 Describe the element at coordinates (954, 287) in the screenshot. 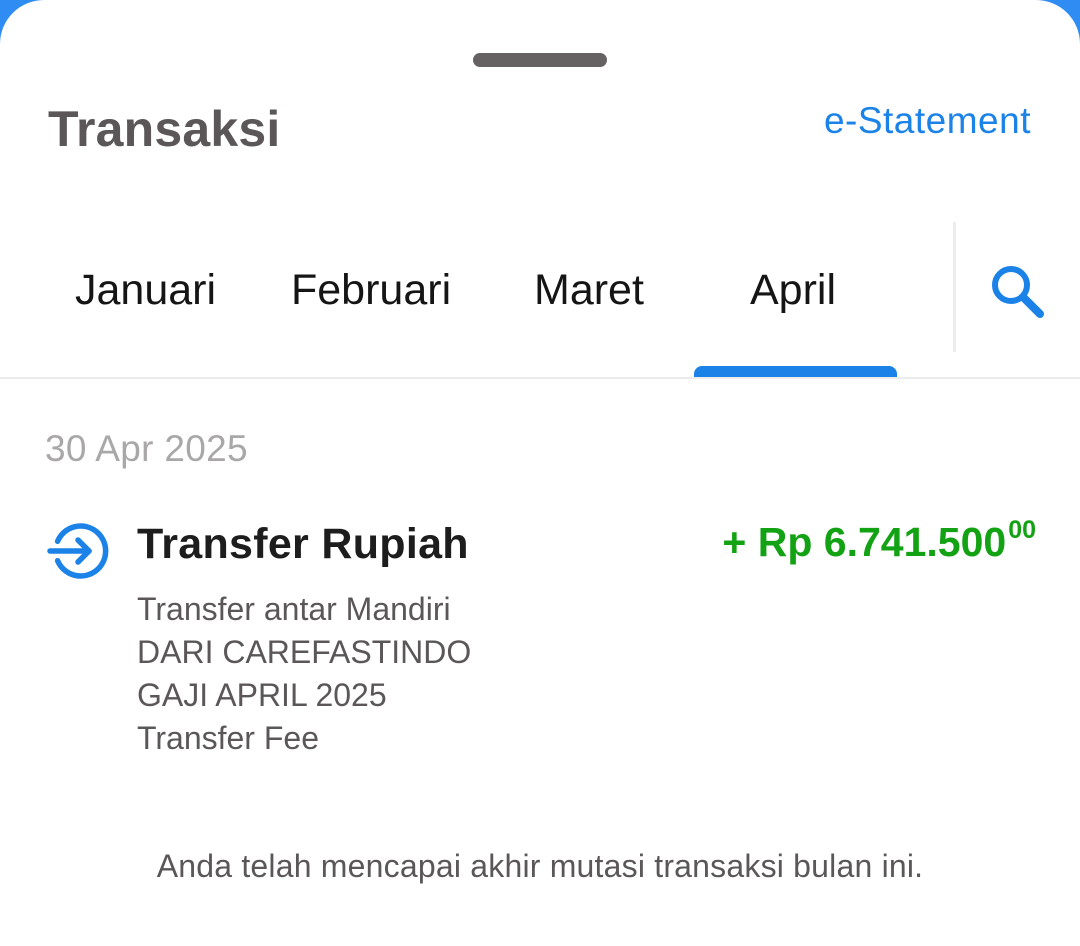

I see `tabs-vertical-divider` at that location.